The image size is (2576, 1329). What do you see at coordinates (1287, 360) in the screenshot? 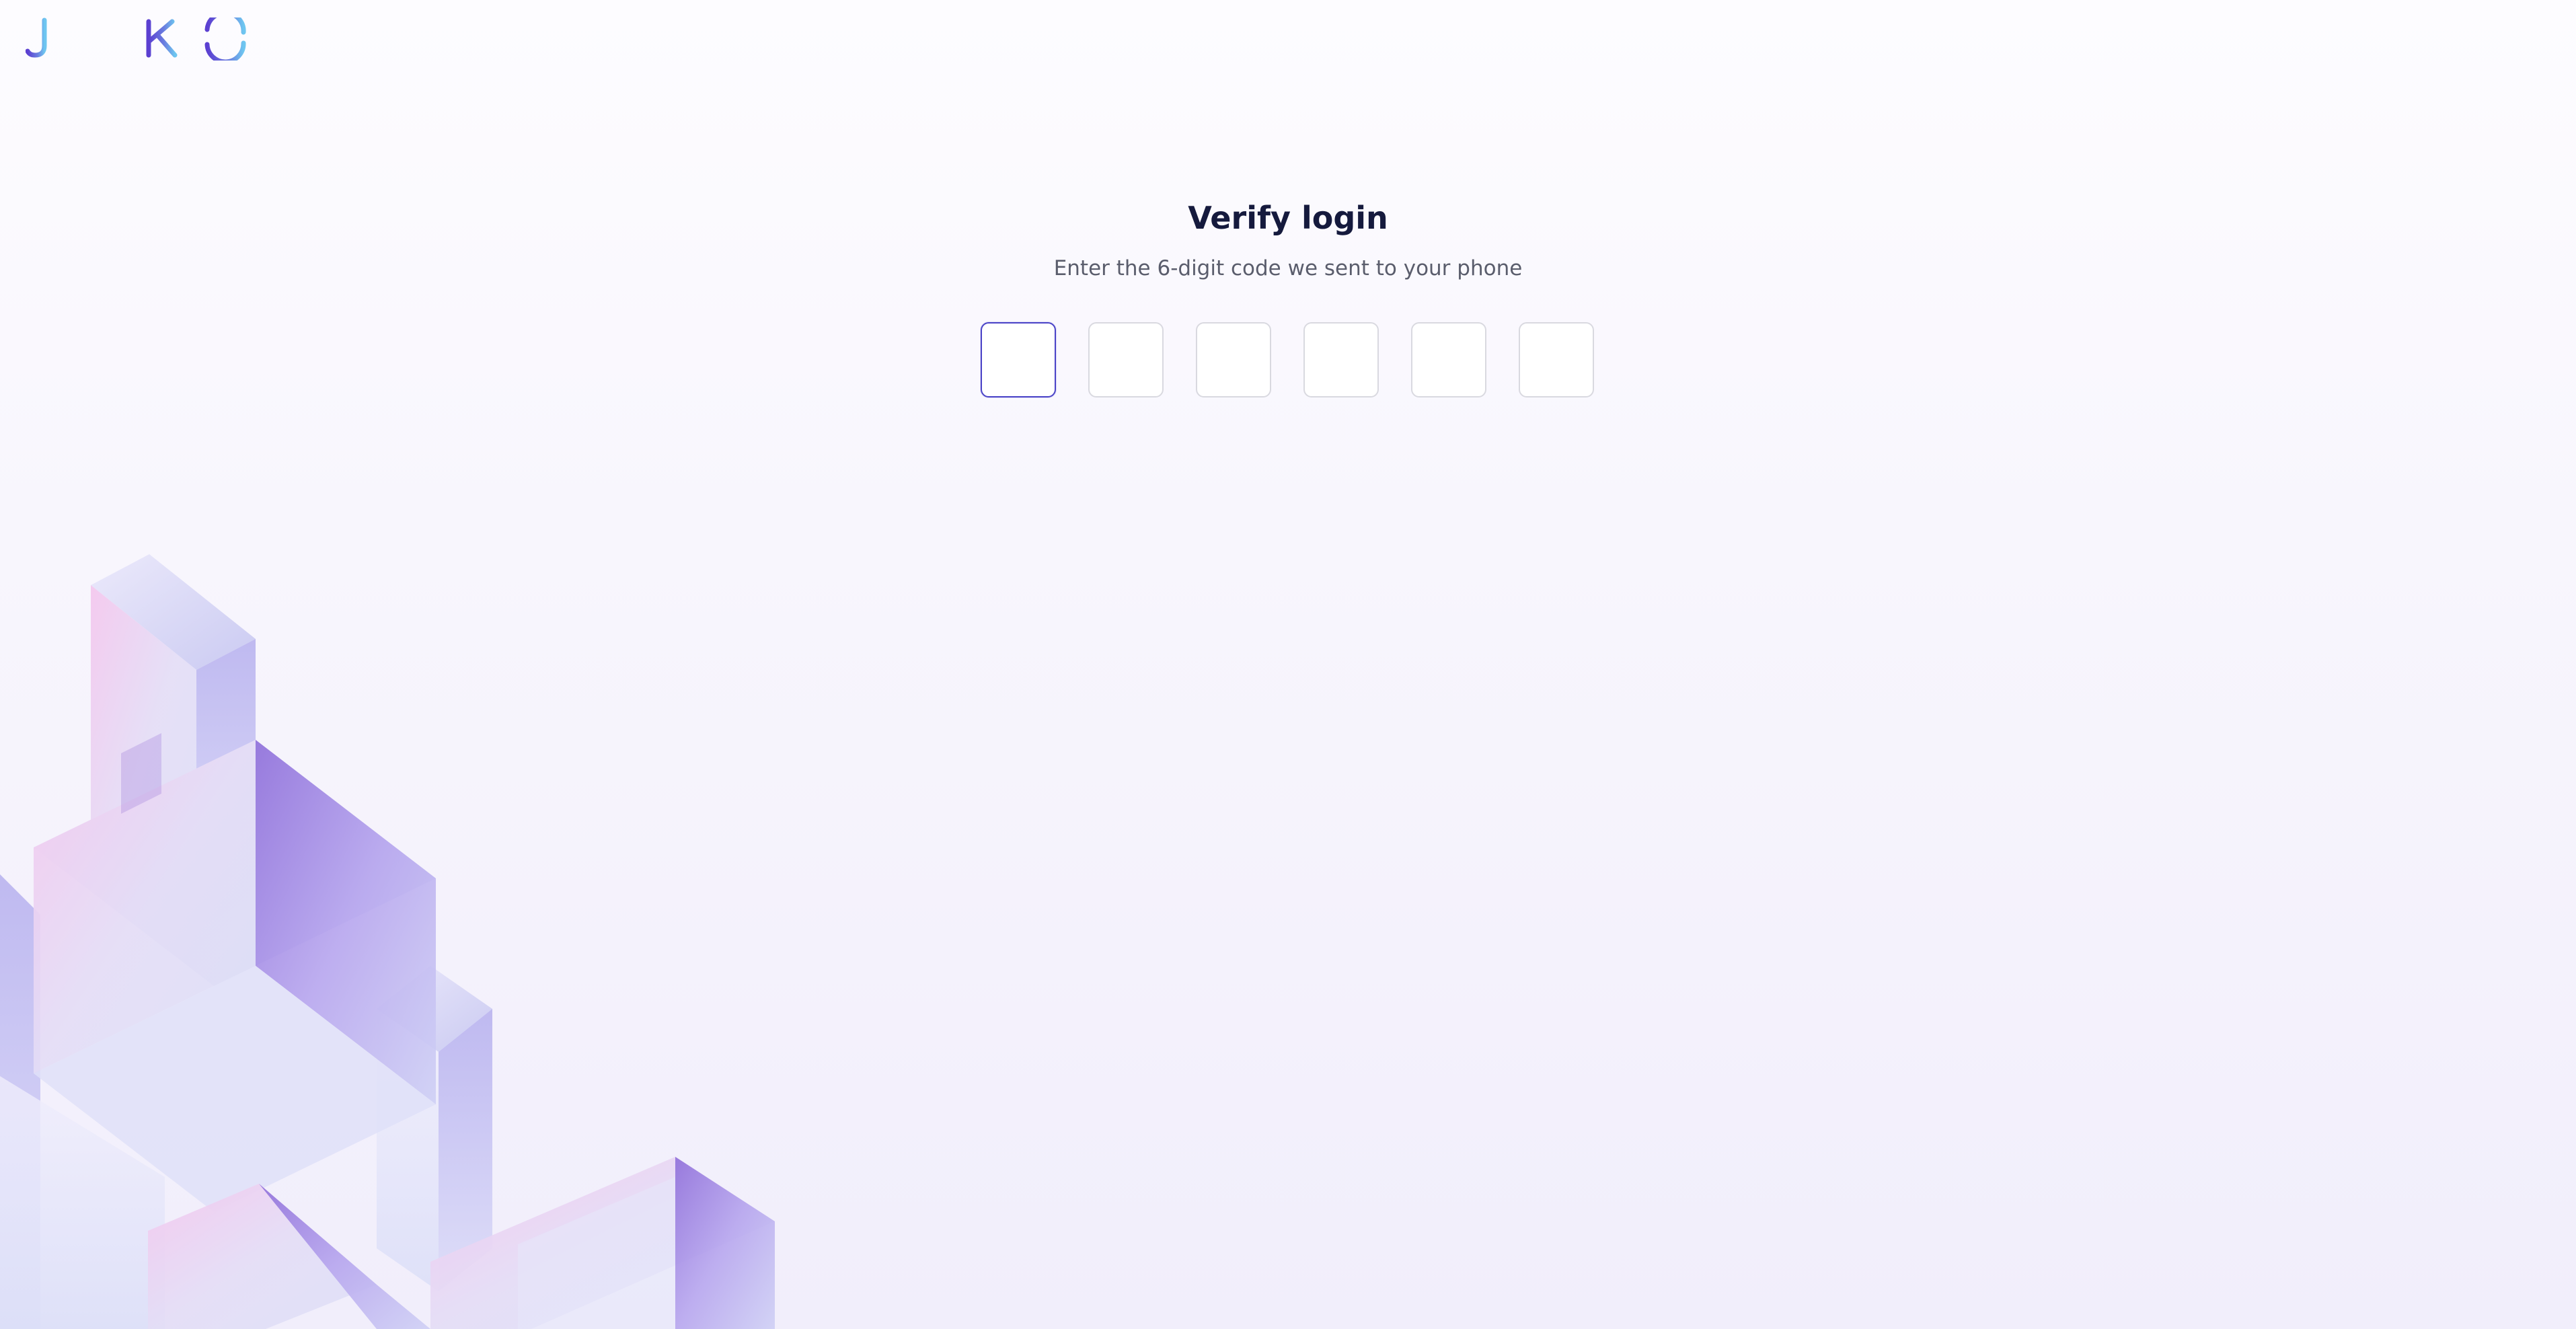
I see `verification-code-inputs` at bounding box center [1287, 360].